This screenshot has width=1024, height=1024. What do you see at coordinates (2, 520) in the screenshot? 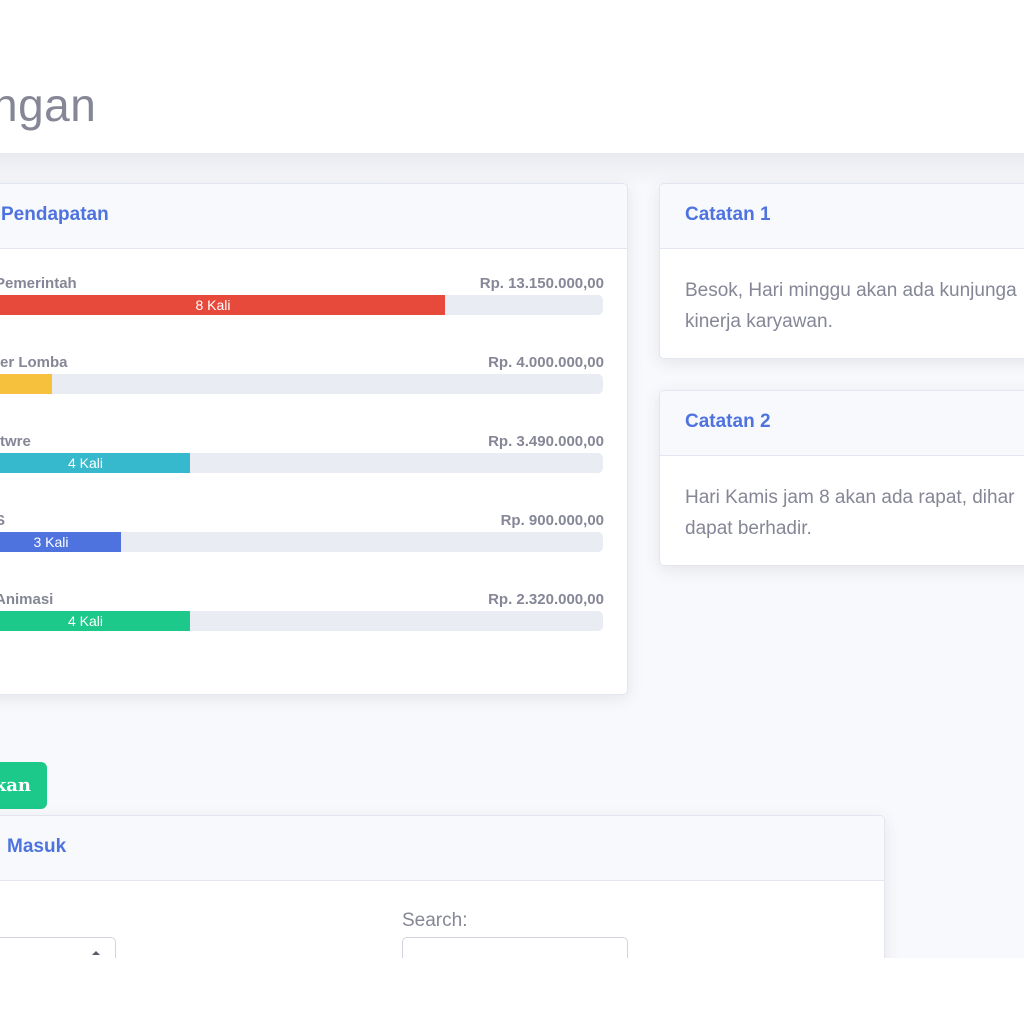
I see `progress-label: S` at bounding box center [2, 520].